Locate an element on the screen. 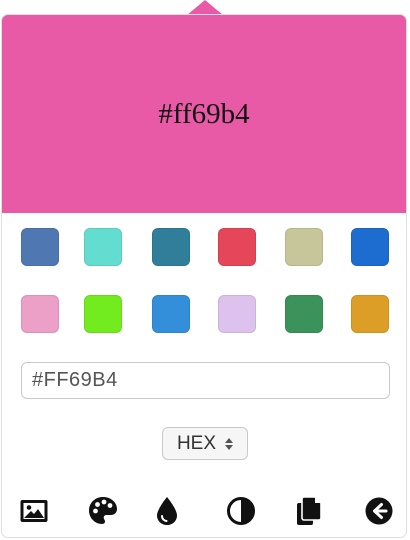 This screenshot has width=410, height=540. contrast-icon is located at coordinates (241, 511).